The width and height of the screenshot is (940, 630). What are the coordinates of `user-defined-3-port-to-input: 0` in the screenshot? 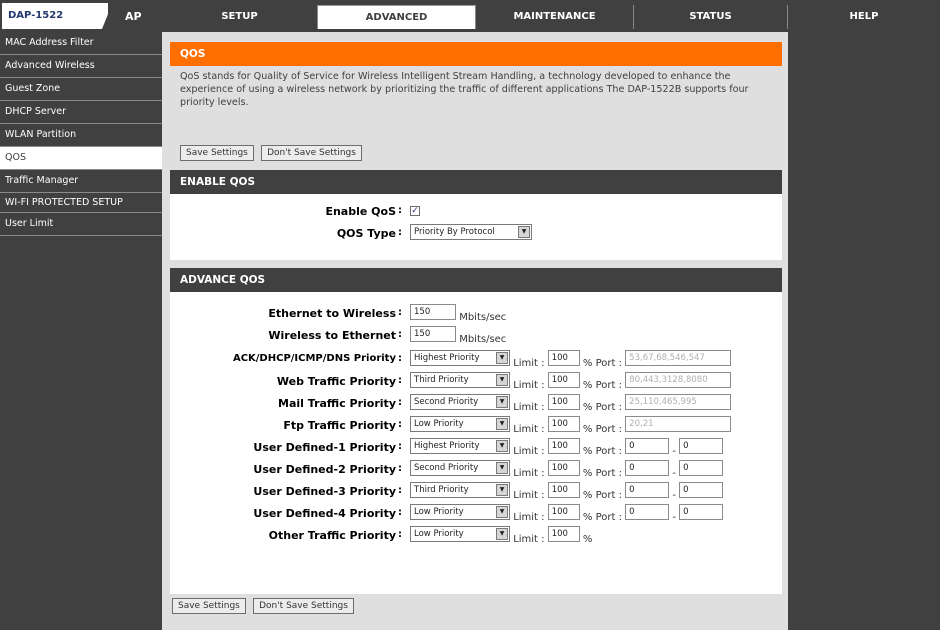 It's located at (701, 490).